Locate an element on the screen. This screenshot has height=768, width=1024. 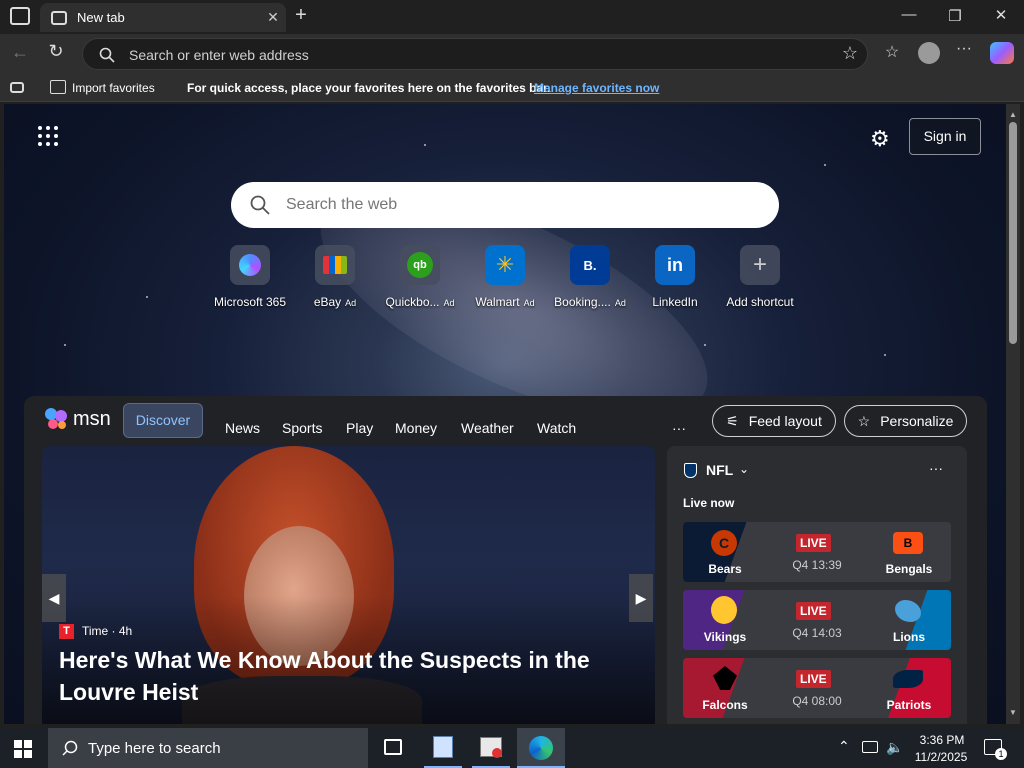
msn-logo: msn is located at coordinates (77, 419).